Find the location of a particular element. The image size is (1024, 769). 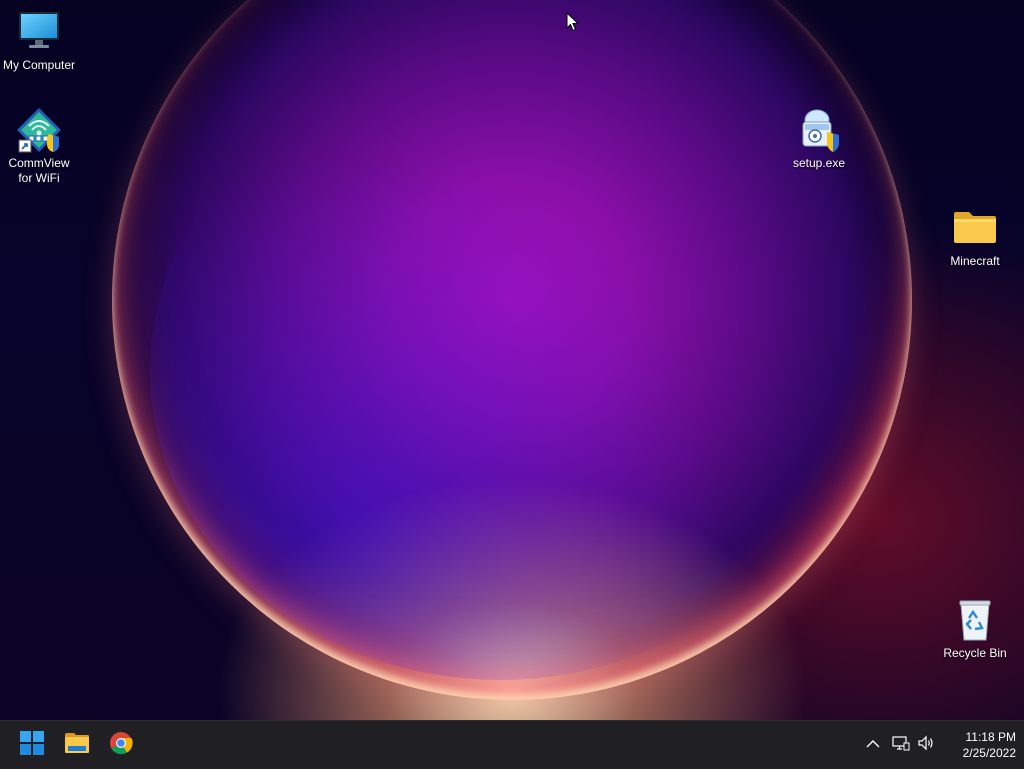

network-icon is located at coordinates (901, 745).